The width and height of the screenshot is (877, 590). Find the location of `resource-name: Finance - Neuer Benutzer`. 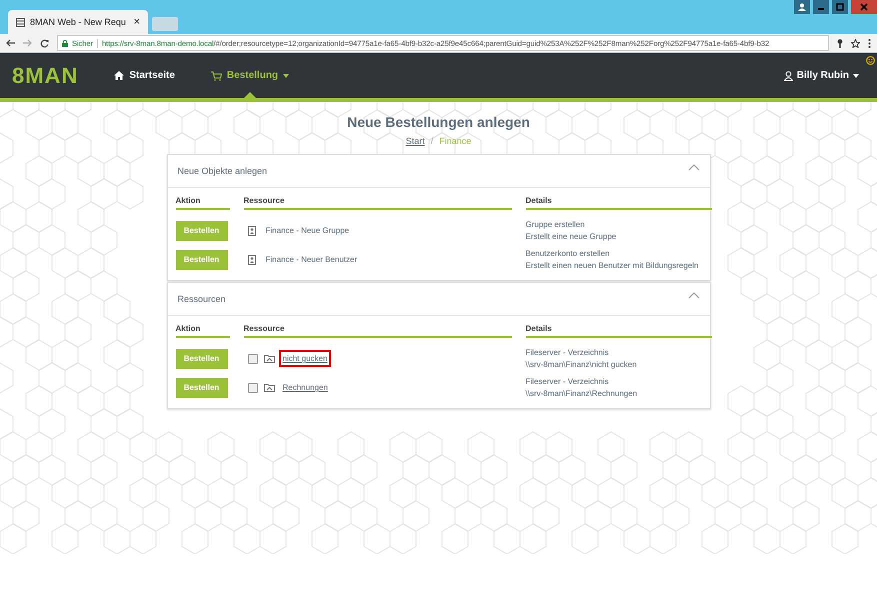

resource-name: Finance - Neuer Benutzer is located at coordinates (312, 259).